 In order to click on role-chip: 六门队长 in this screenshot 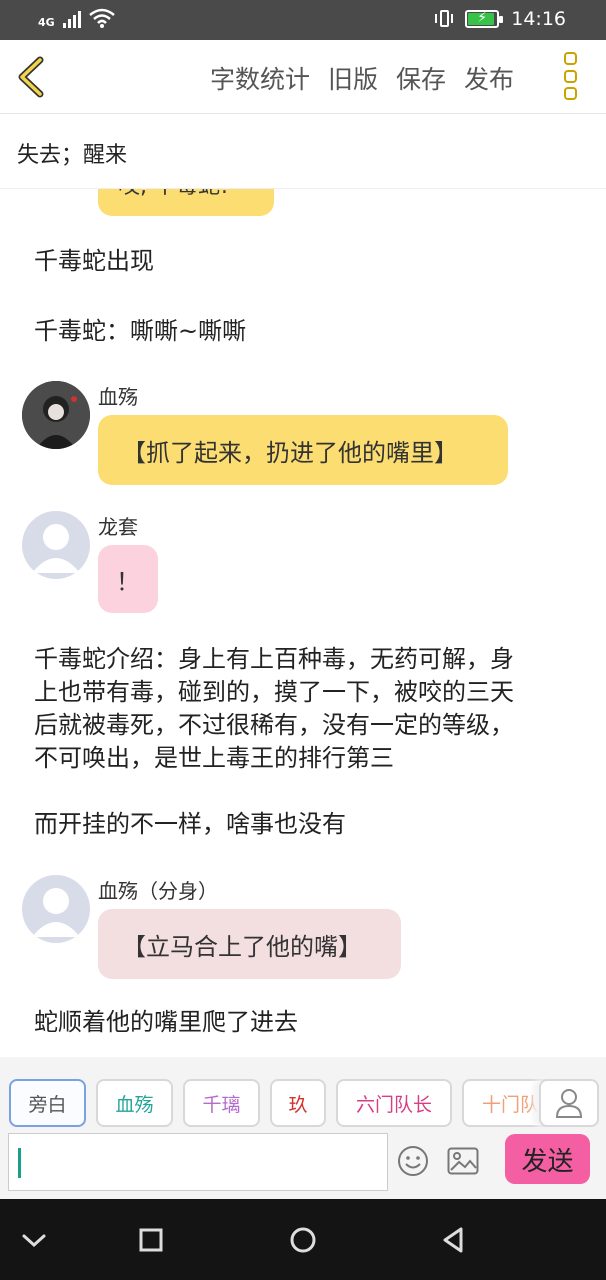, I will do `click(394, 1103)`.